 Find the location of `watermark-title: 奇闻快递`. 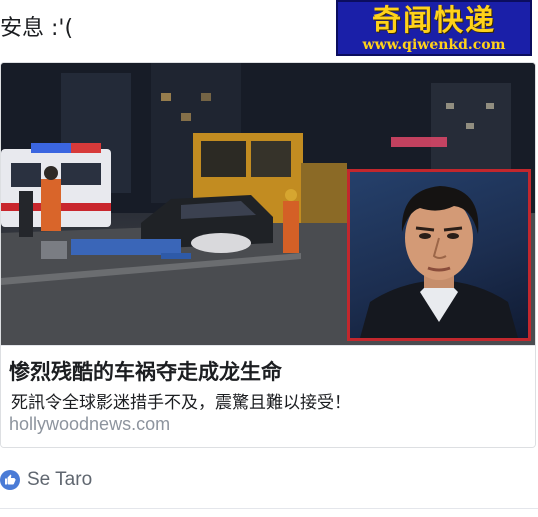

watermark-title: 奇闻快递 is located at coordinates (433, 20).